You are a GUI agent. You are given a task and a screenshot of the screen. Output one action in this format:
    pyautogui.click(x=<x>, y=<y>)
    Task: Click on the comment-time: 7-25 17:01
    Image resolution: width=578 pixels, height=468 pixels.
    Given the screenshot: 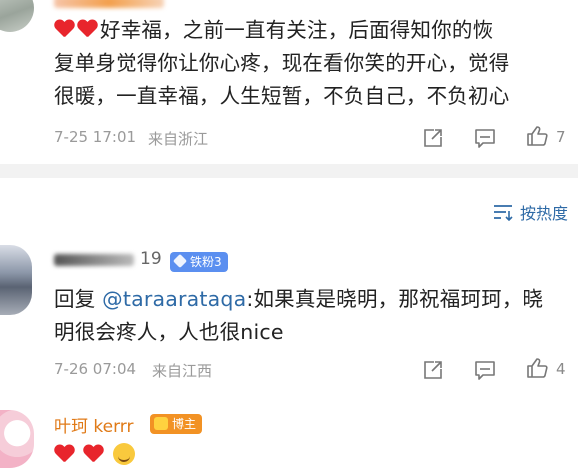 What is the action you would take?
    pyautogui.click(x=95, y=137)
    